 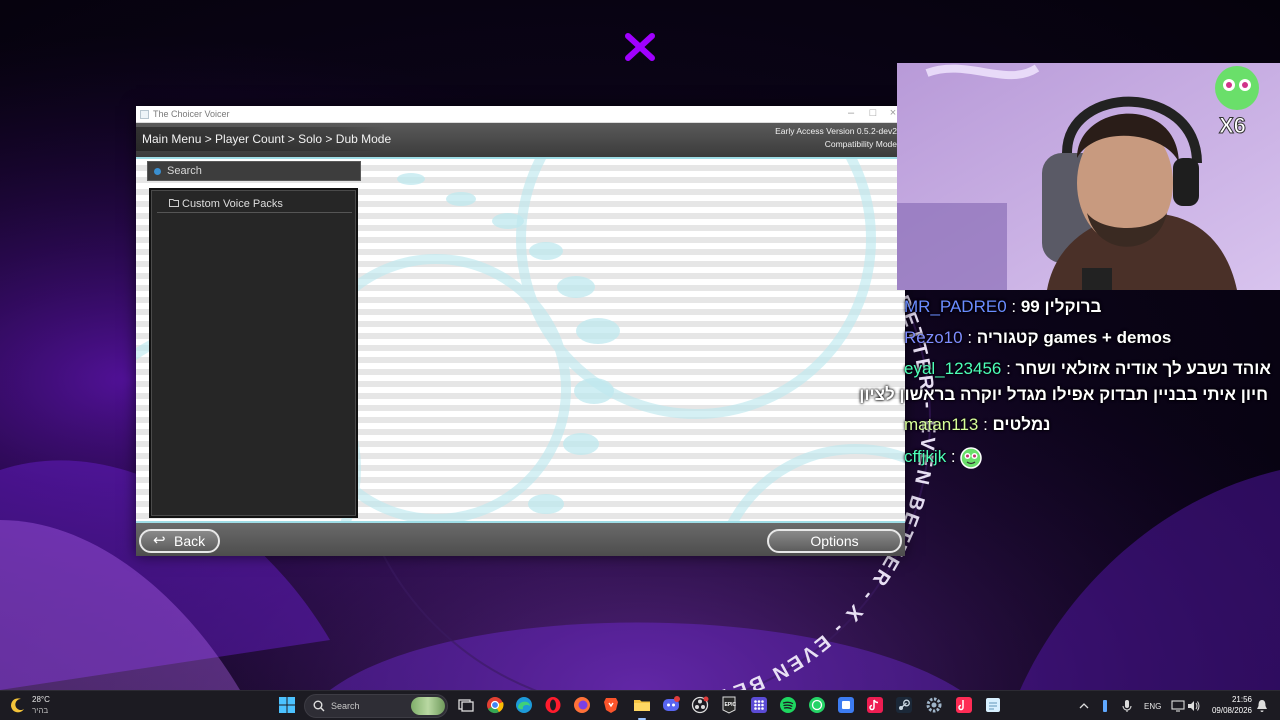 I want to click on chat-message: cffjkjk :, so click(x=1090, y=457).